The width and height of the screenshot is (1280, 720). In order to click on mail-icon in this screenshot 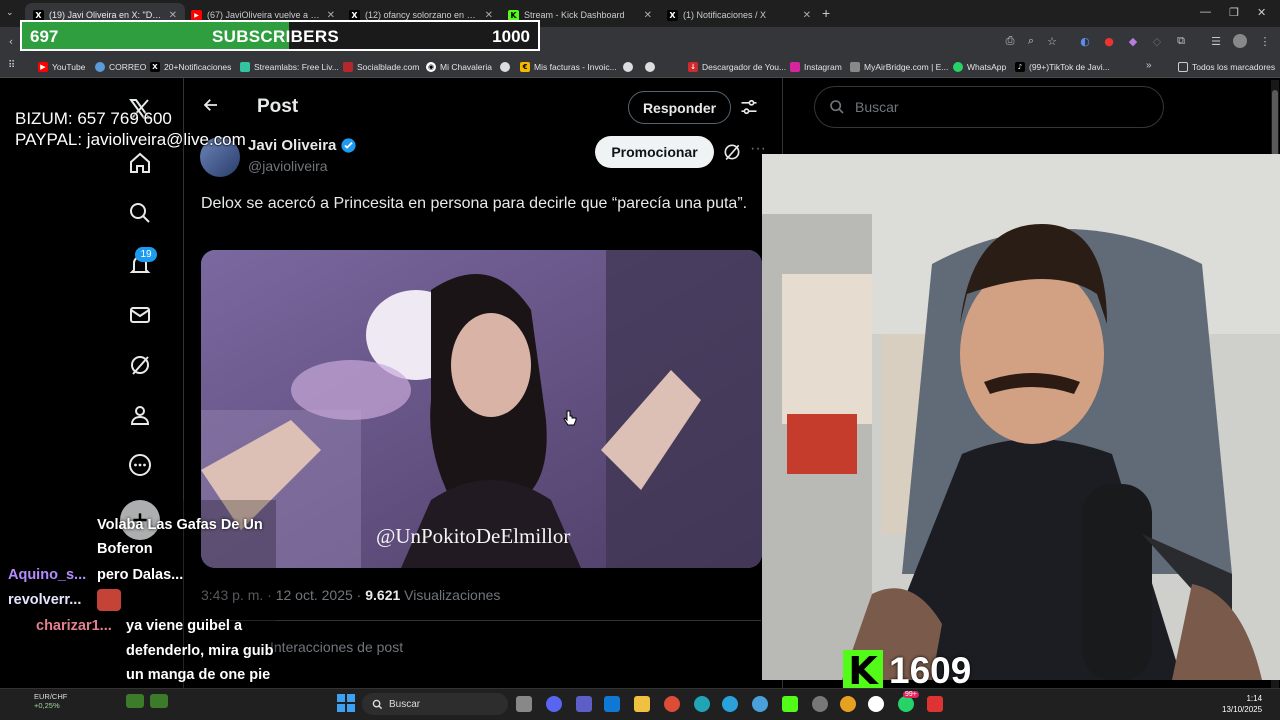, I will do `click(100, 67)`.